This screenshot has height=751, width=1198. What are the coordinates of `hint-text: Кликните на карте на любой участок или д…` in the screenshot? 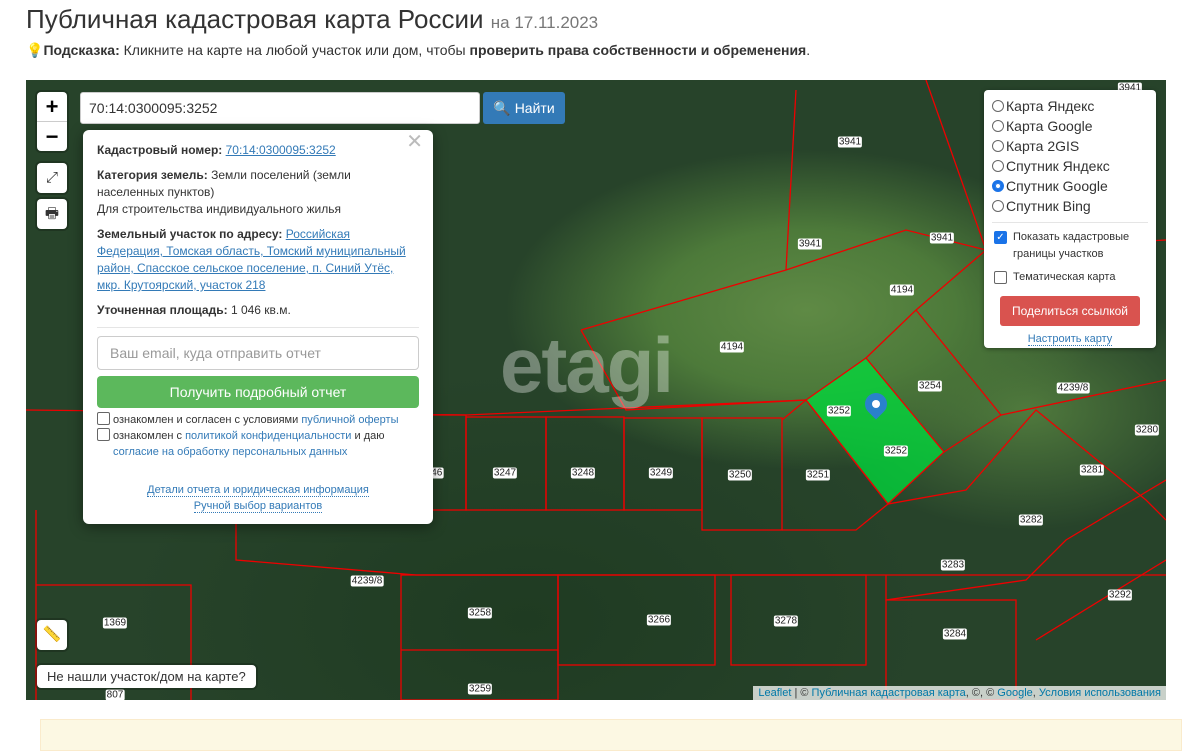 It's located at (294, 50).